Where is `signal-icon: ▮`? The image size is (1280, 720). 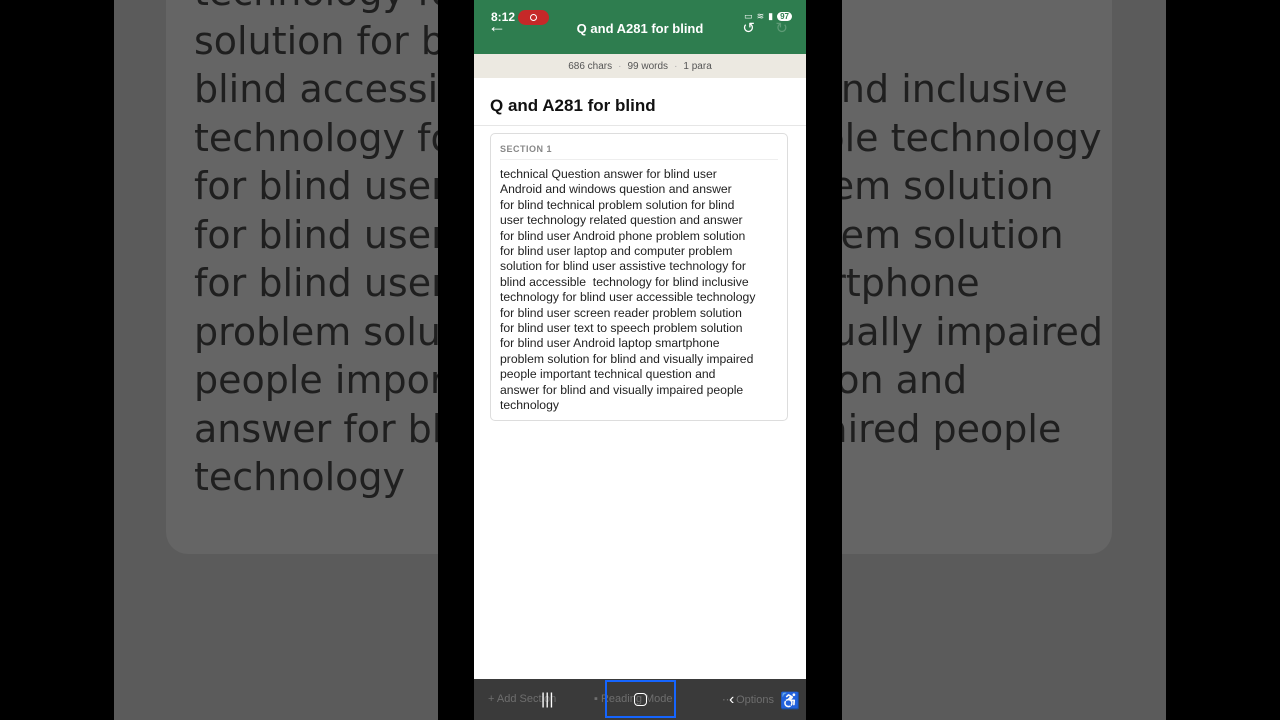 signal-icon: ▮ is located at coordinates (771, 16).